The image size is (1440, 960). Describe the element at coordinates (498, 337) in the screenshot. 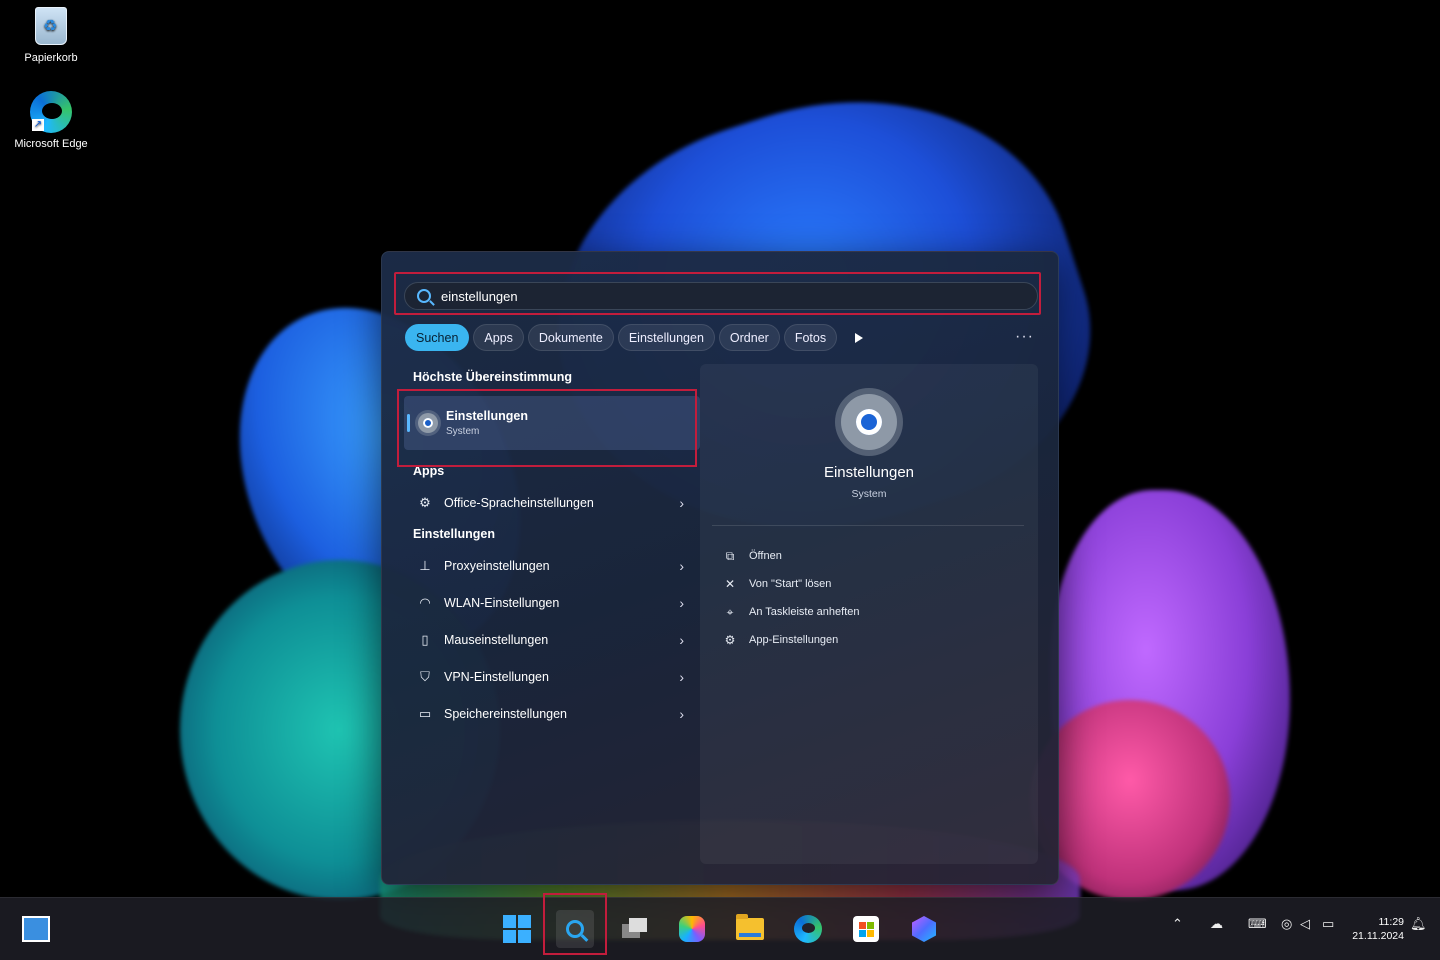

I see `filter-chip-apps: Apps` at that location.